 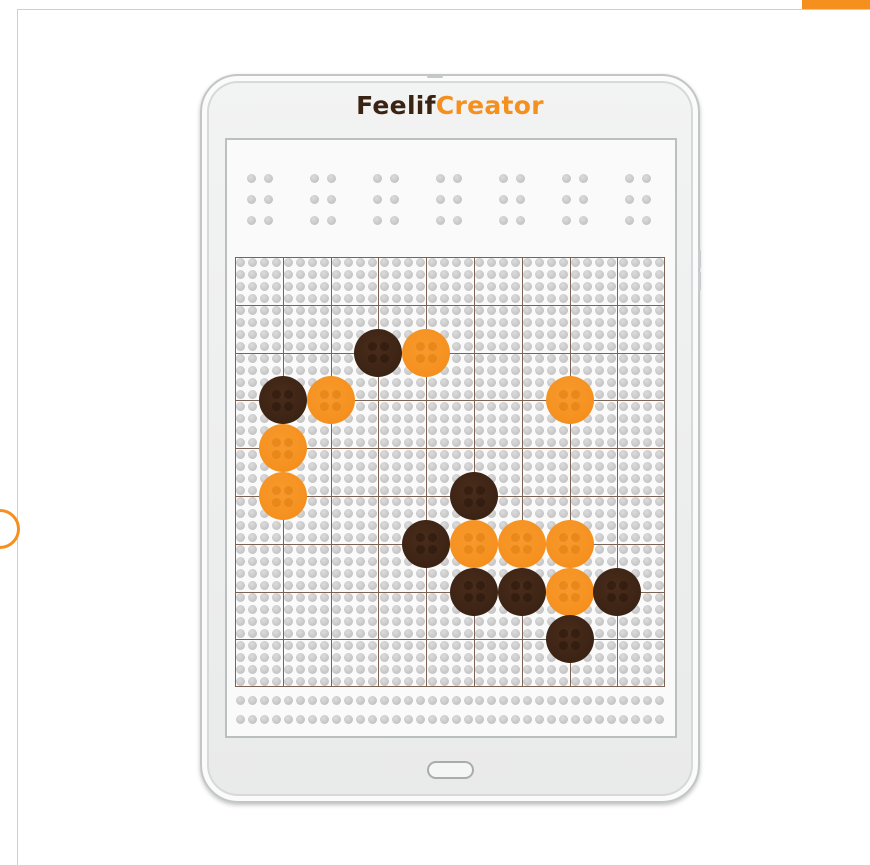 What do you see at coordinates (450, 770) in the screenshot?
I see `home-button-icon` at bounding box center [450, 770].